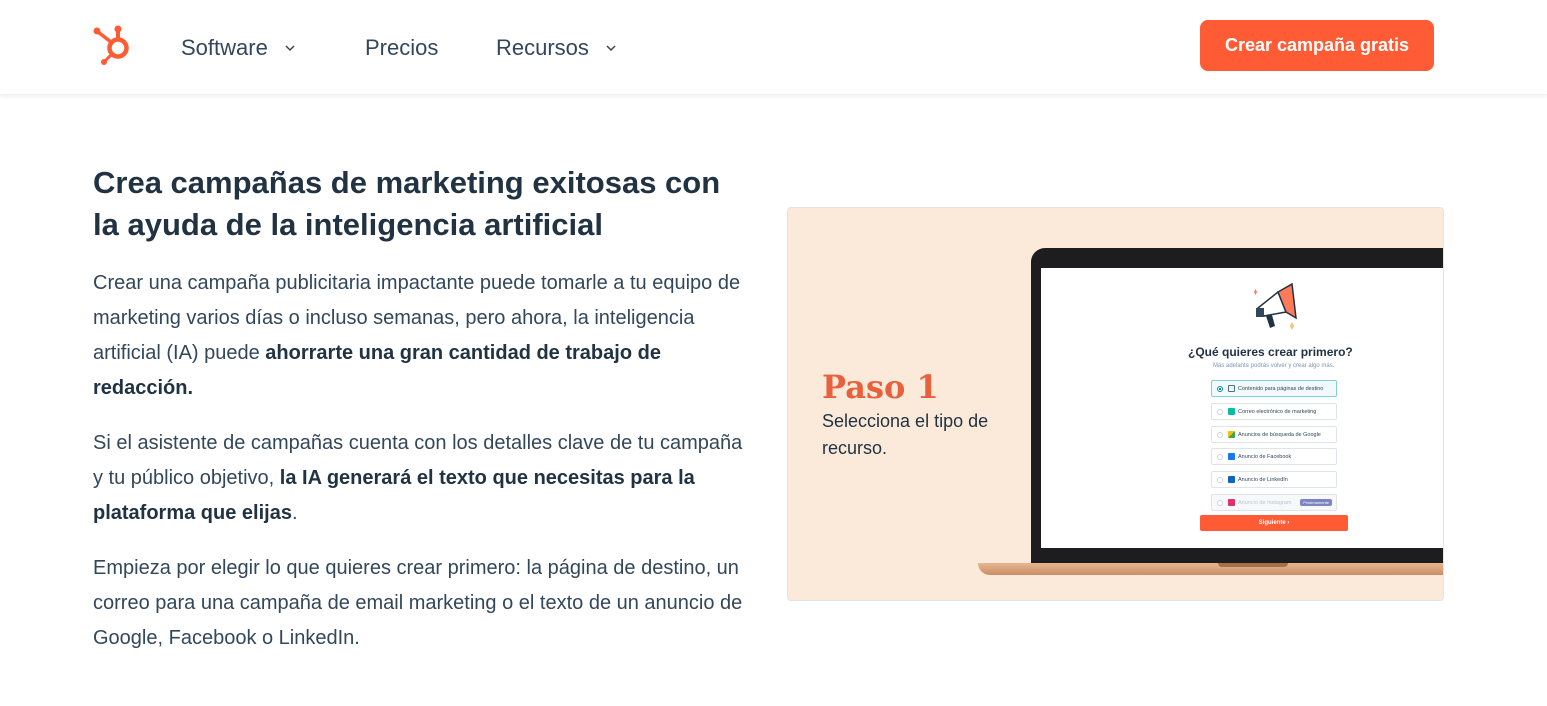  Describe the element at coordinates (1317, 45) in the screenshot. I see `create-campaign-button: Crear campaña gratis` at that location.